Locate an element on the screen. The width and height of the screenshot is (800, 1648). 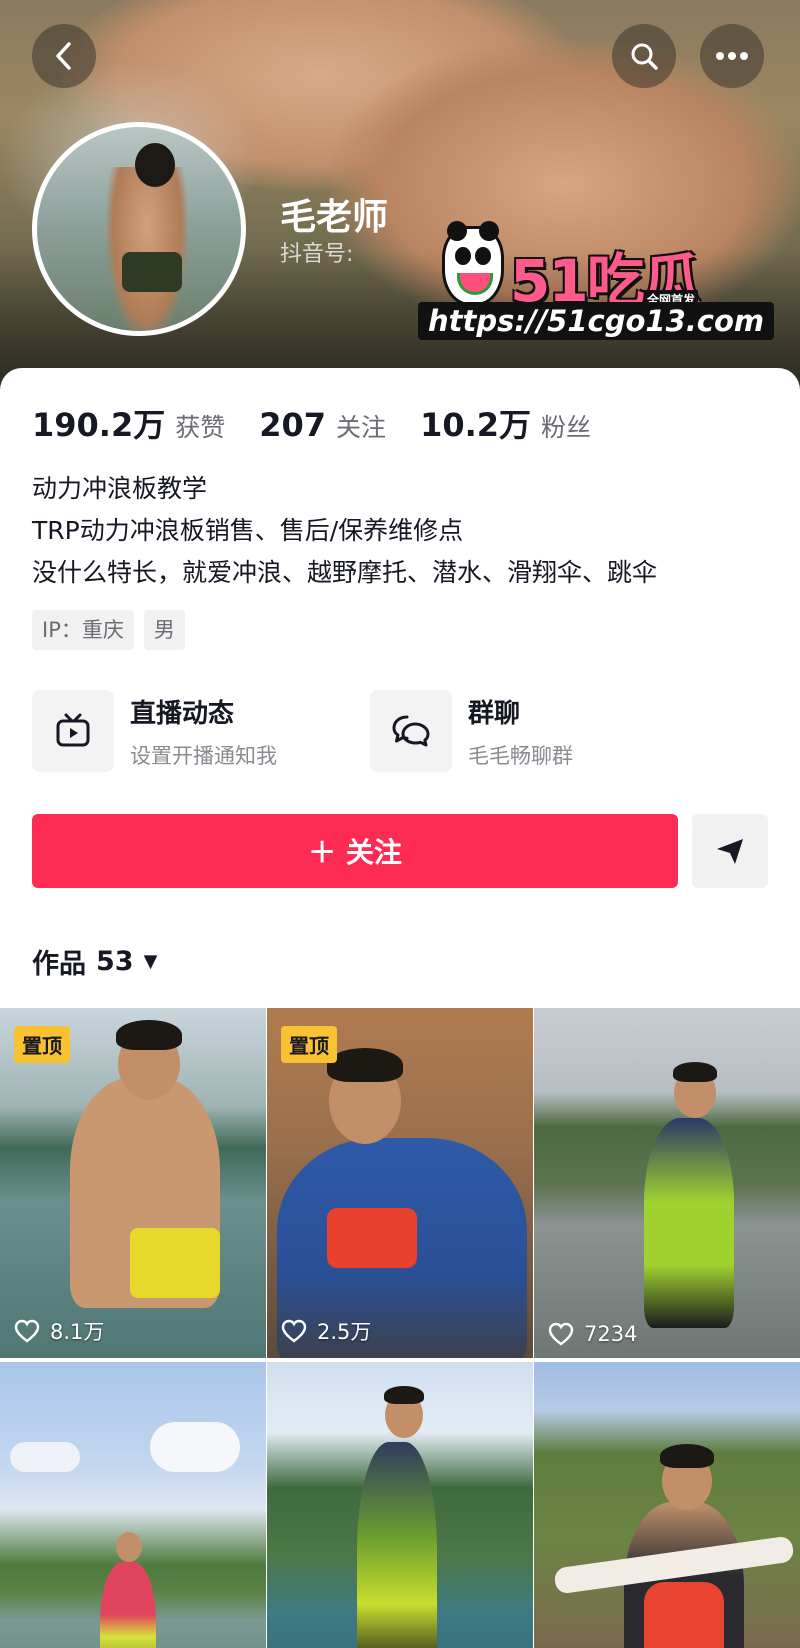
live-tv-icon is located at coordinates (73, 730).